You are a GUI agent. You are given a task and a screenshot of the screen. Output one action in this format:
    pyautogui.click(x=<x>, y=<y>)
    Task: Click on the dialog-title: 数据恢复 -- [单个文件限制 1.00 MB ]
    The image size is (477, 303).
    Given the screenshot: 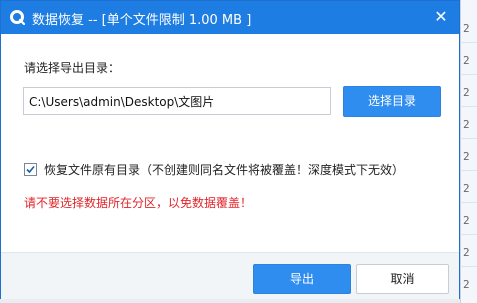 What is the action you would take?
    pyautogui.click(x=142, y=20)
    